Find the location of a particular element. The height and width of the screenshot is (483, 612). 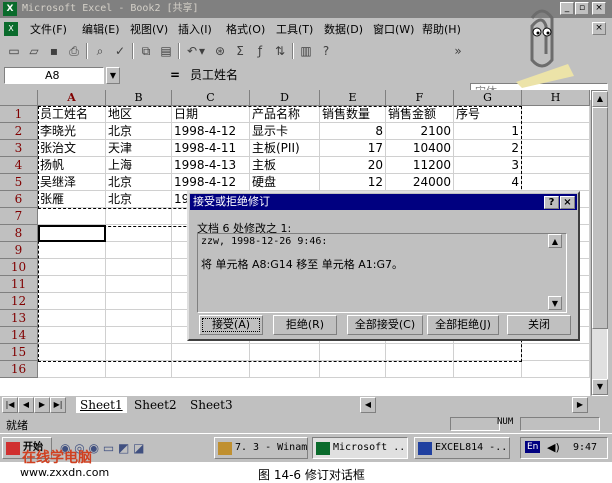

formula-equals: = is located at coordinates (175, 75).